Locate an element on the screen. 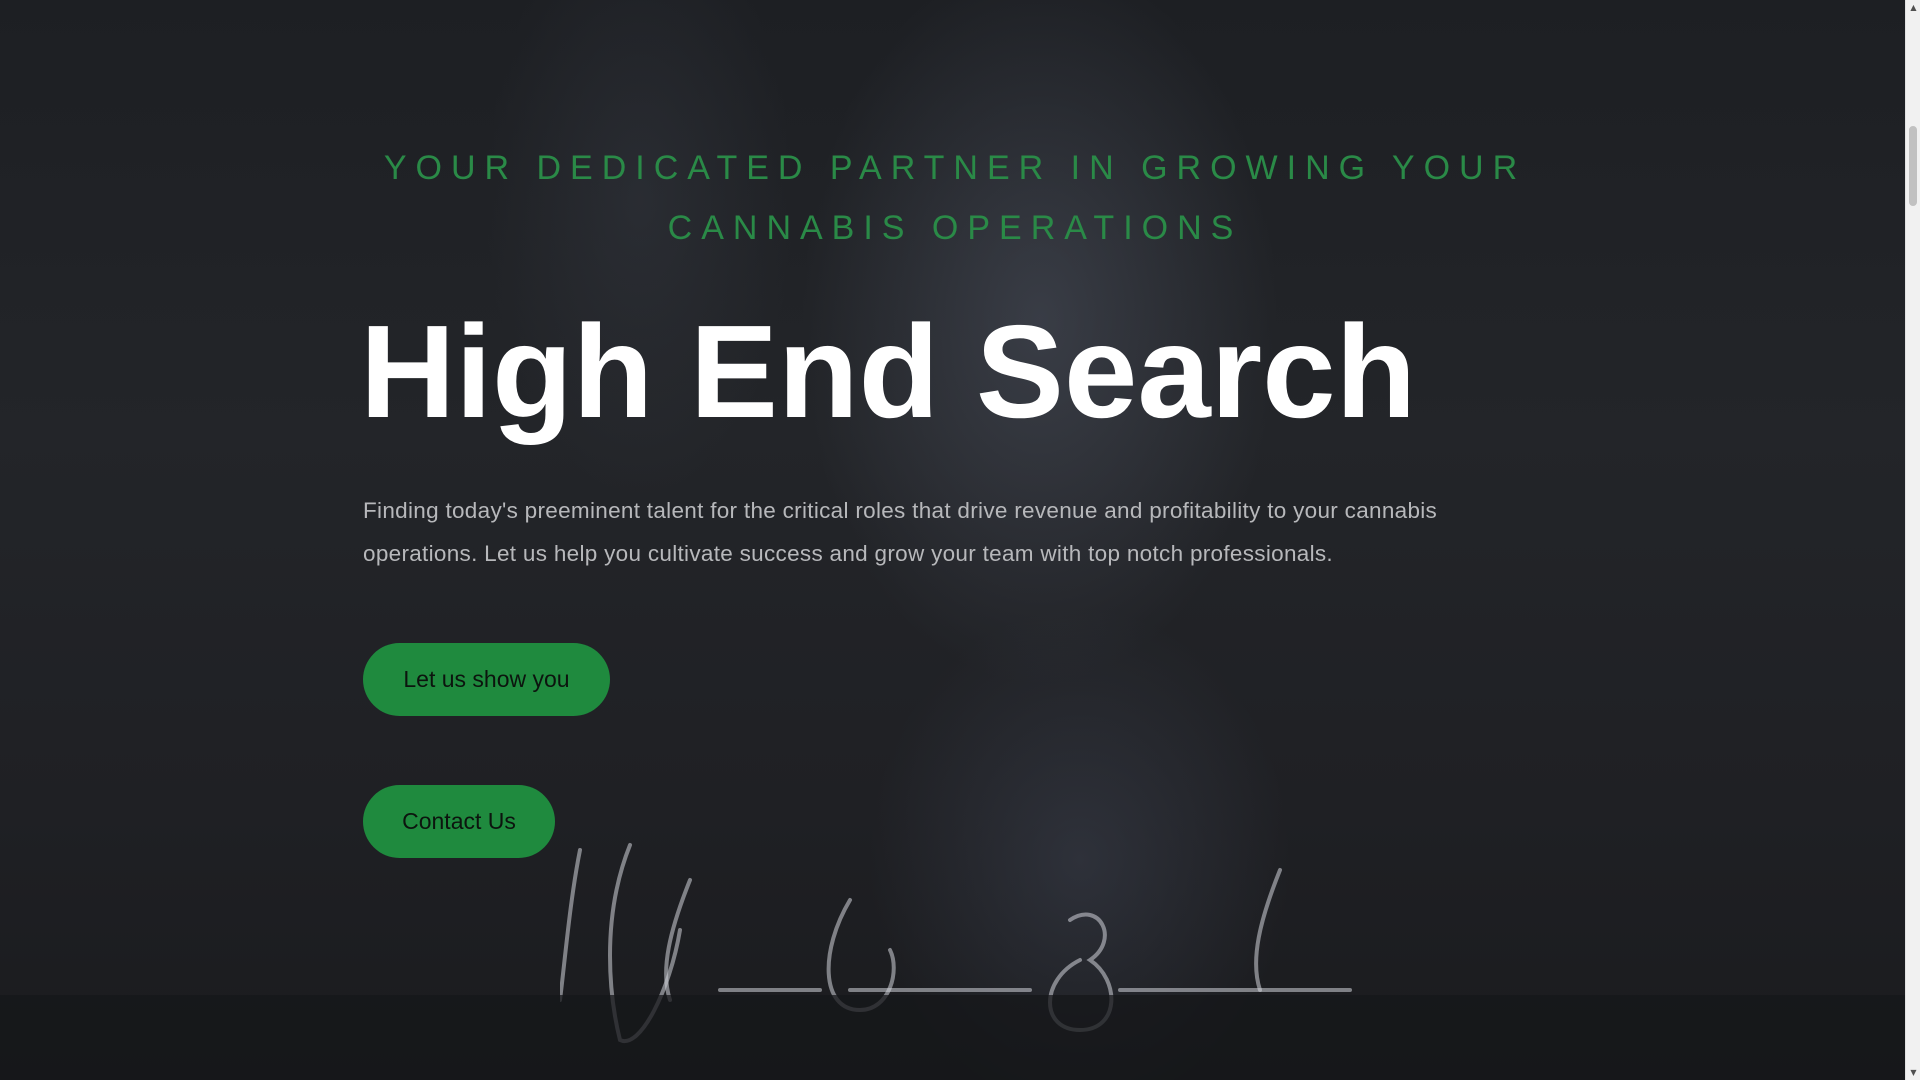 This screenshot has width=1920, height=1080. footer-band is located at coordinates (952, 1037).